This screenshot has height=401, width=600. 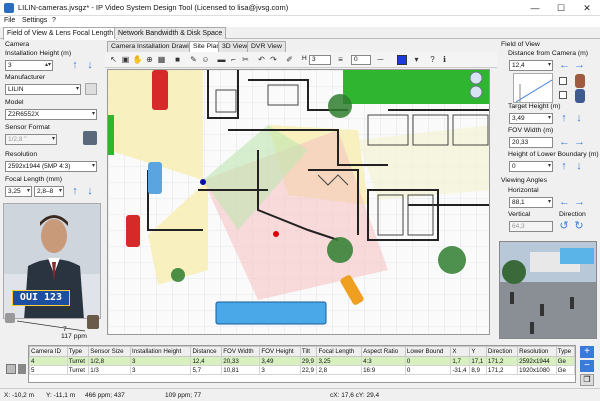 What do you see at coordinates (579, 65) in the screenshot?
I see `distance-right-icon: →` at bounding box center [579, 65].